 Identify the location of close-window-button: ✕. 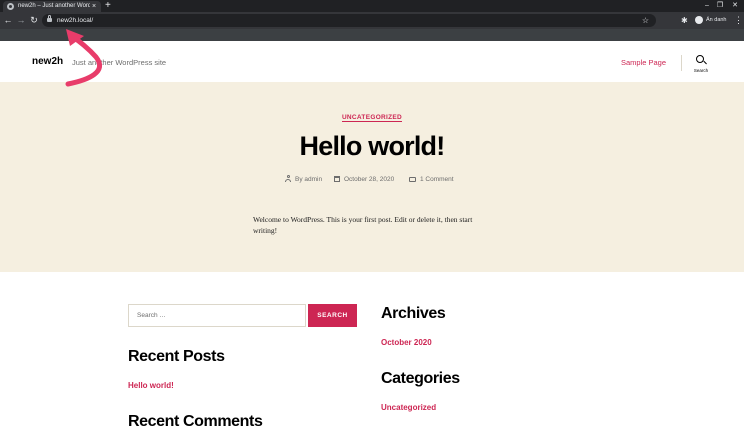
(735, 6).